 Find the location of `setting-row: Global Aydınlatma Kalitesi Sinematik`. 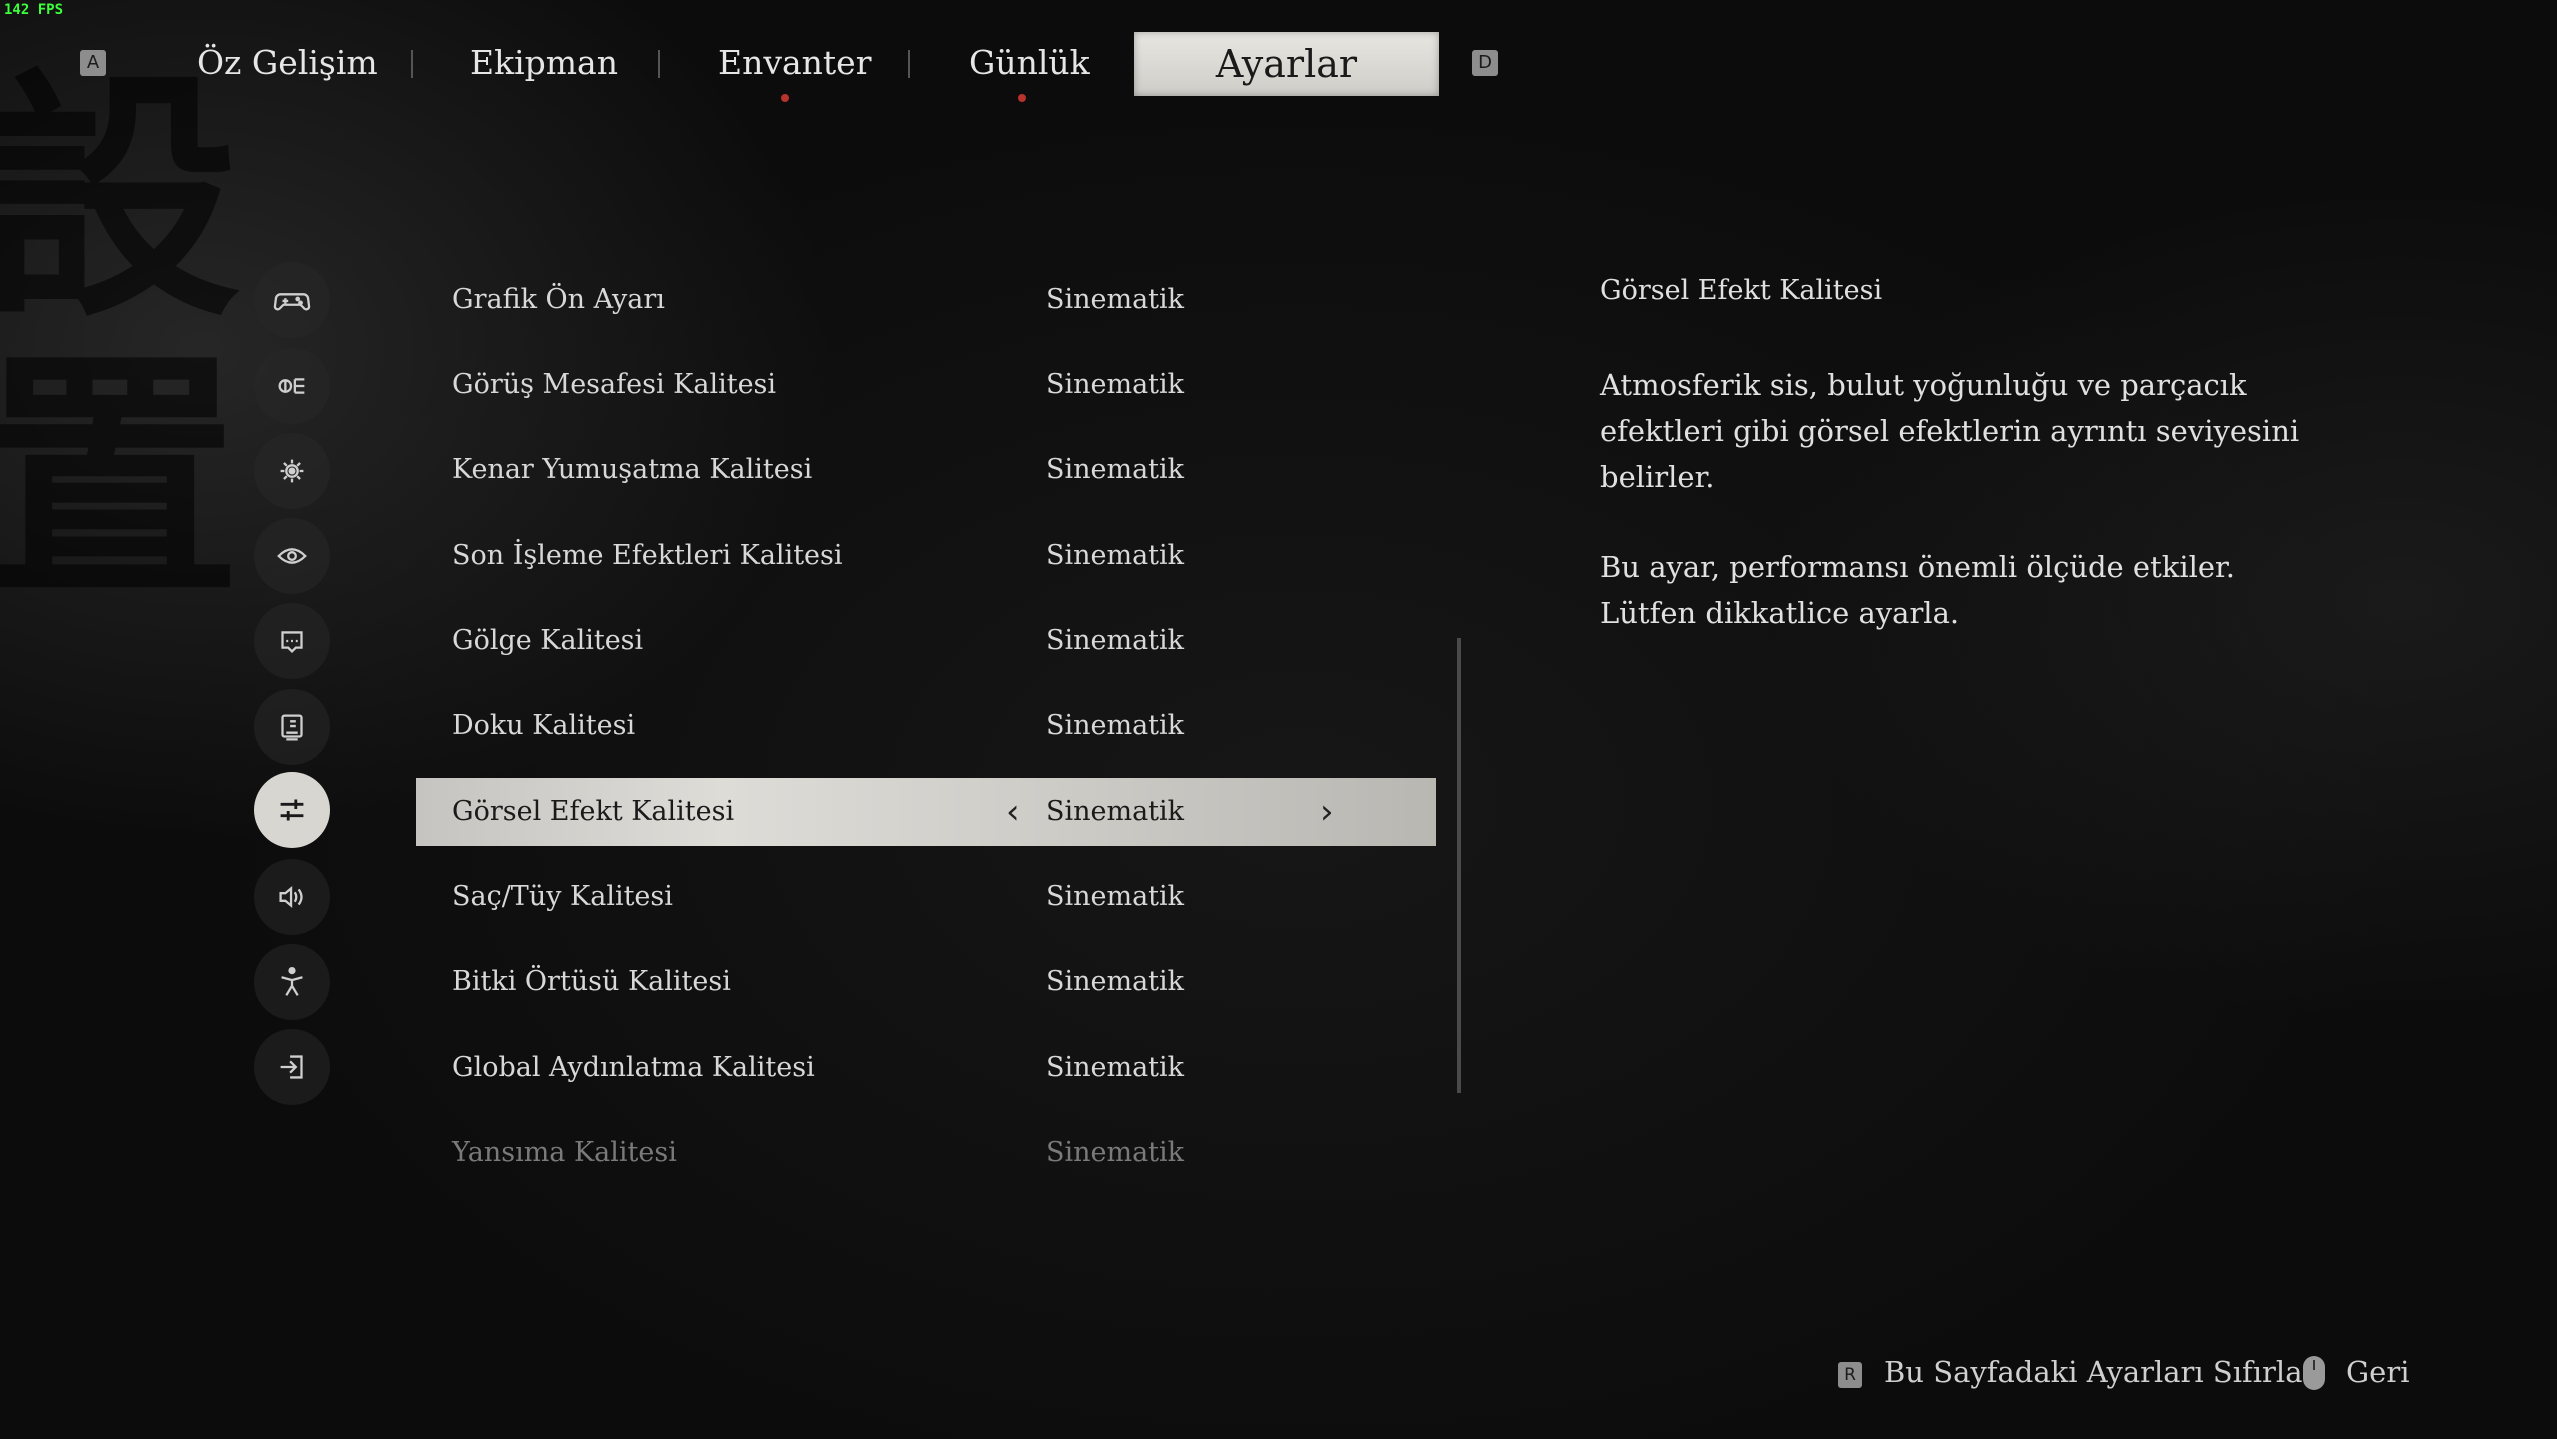

setting-row: Global Aydınlatma Kalitesi Sinematik is located at coordinates (926, 1068).